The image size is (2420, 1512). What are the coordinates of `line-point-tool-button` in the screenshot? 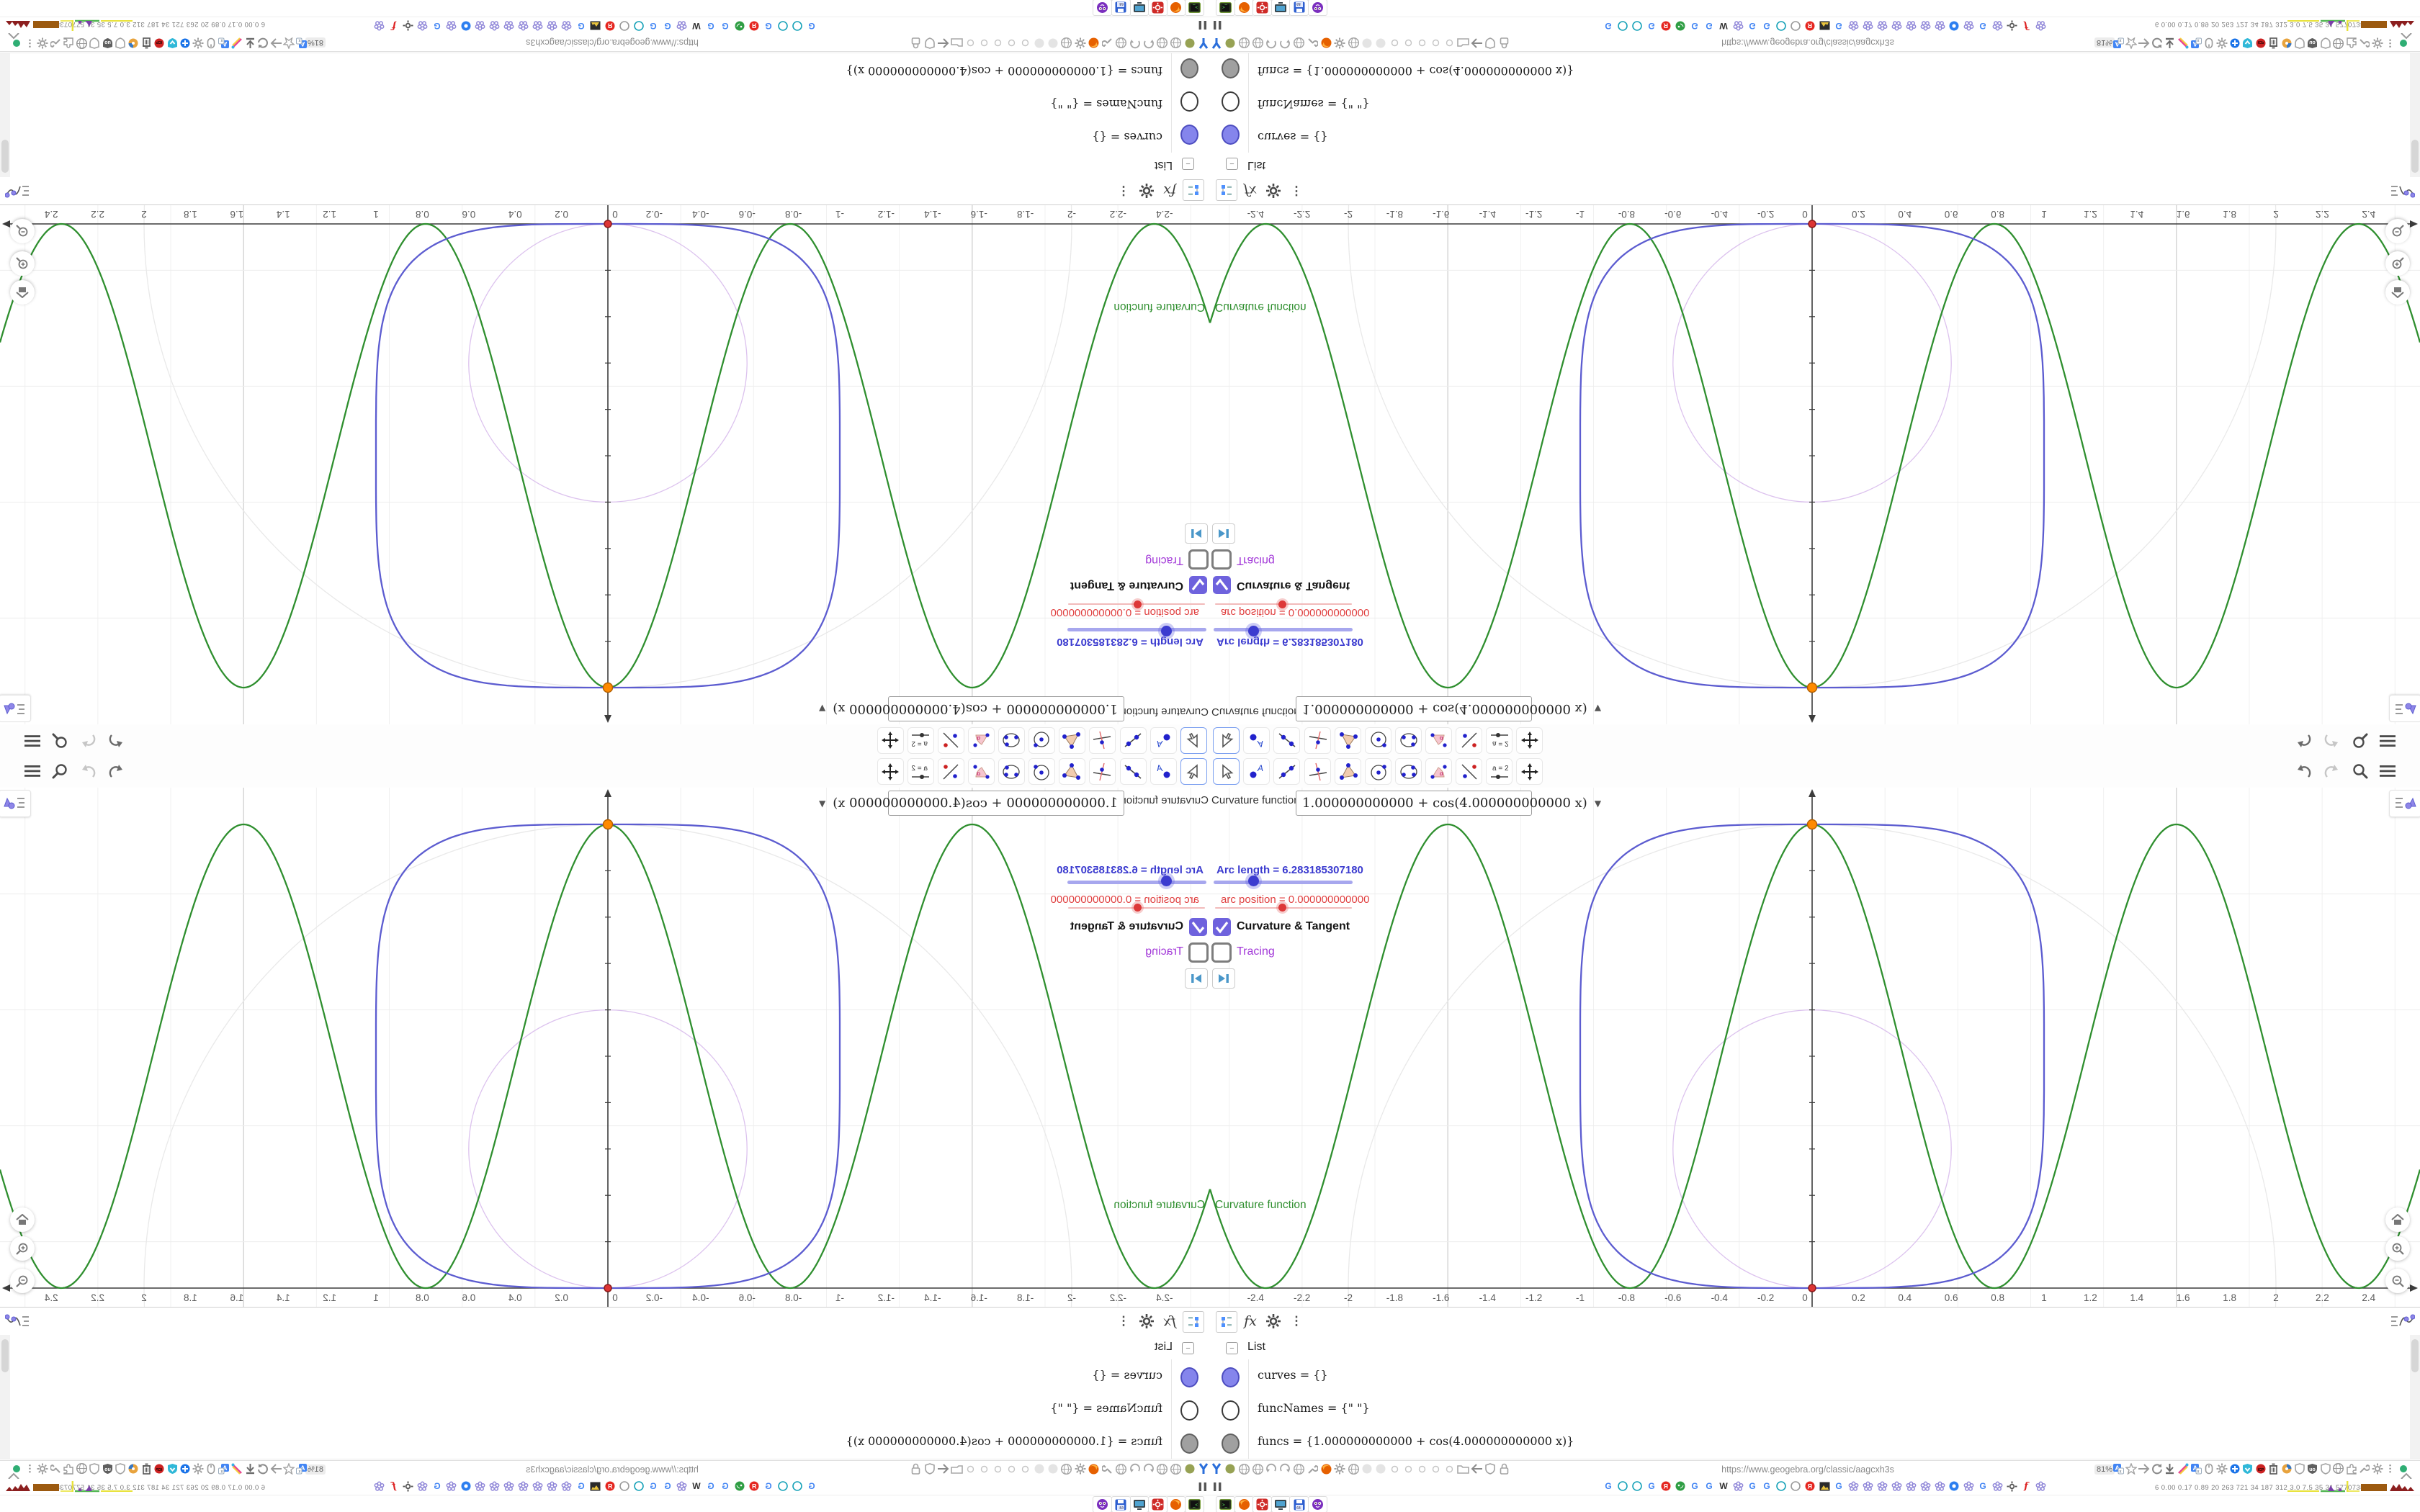 It's located at (951, 771).